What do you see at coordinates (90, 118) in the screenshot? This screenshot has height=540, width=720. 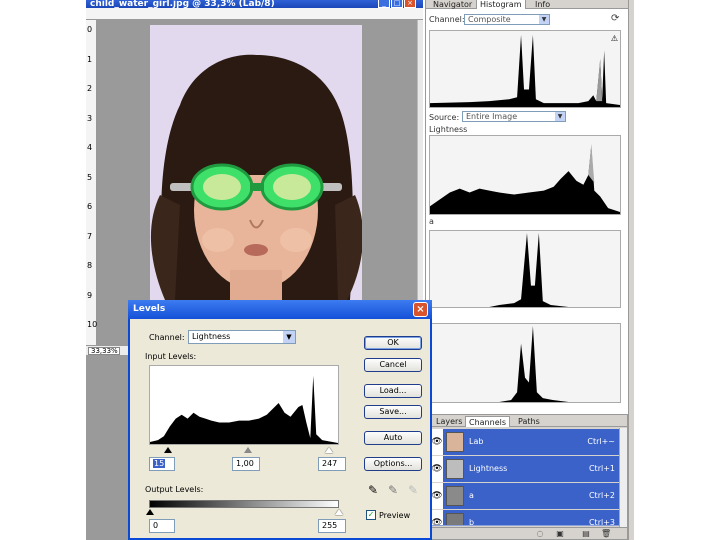 I see `ruler-label: 3` at bounding box center [90, 118].